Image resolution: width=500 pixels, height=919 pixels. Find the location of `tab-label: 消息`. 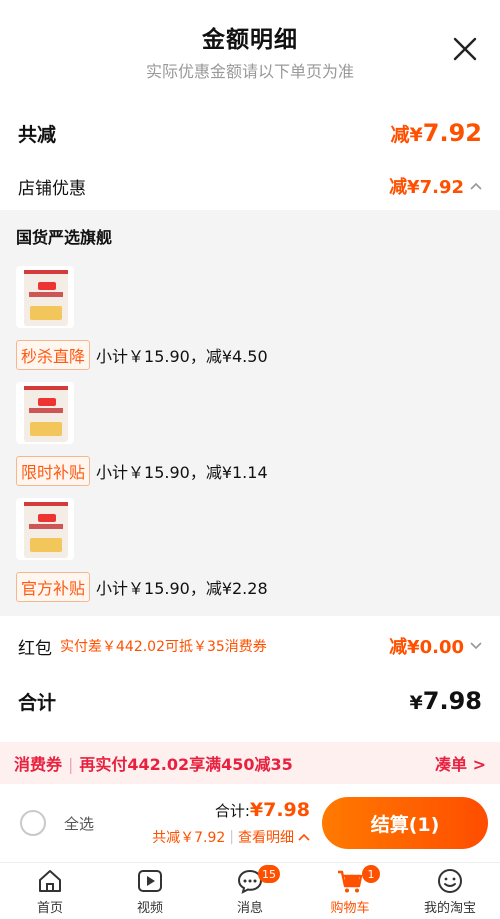

tab-label: 消息 is located at coordinates (249, 908).